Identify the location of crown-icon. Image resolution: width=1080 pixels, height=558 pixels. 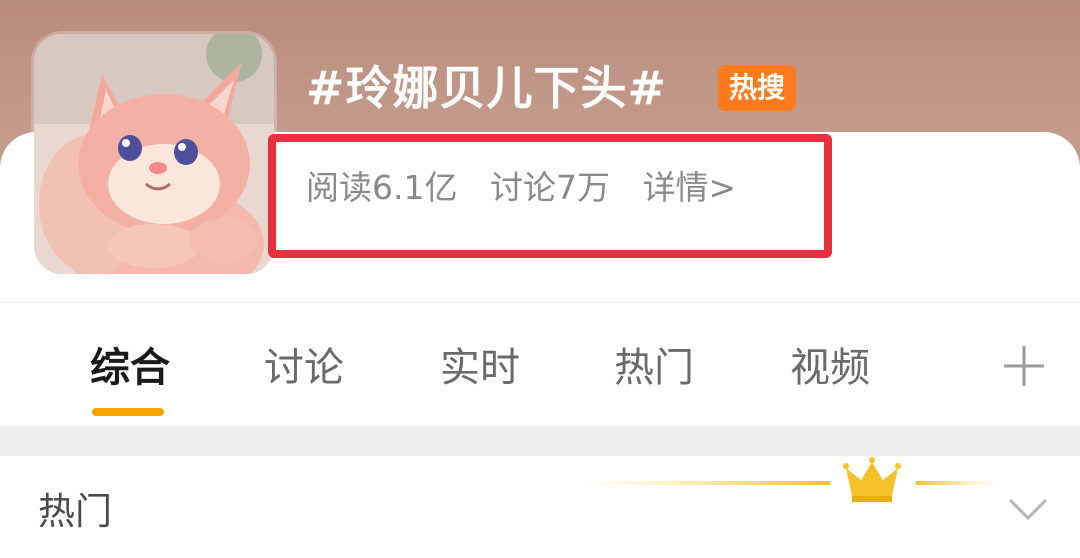
(790, 486).